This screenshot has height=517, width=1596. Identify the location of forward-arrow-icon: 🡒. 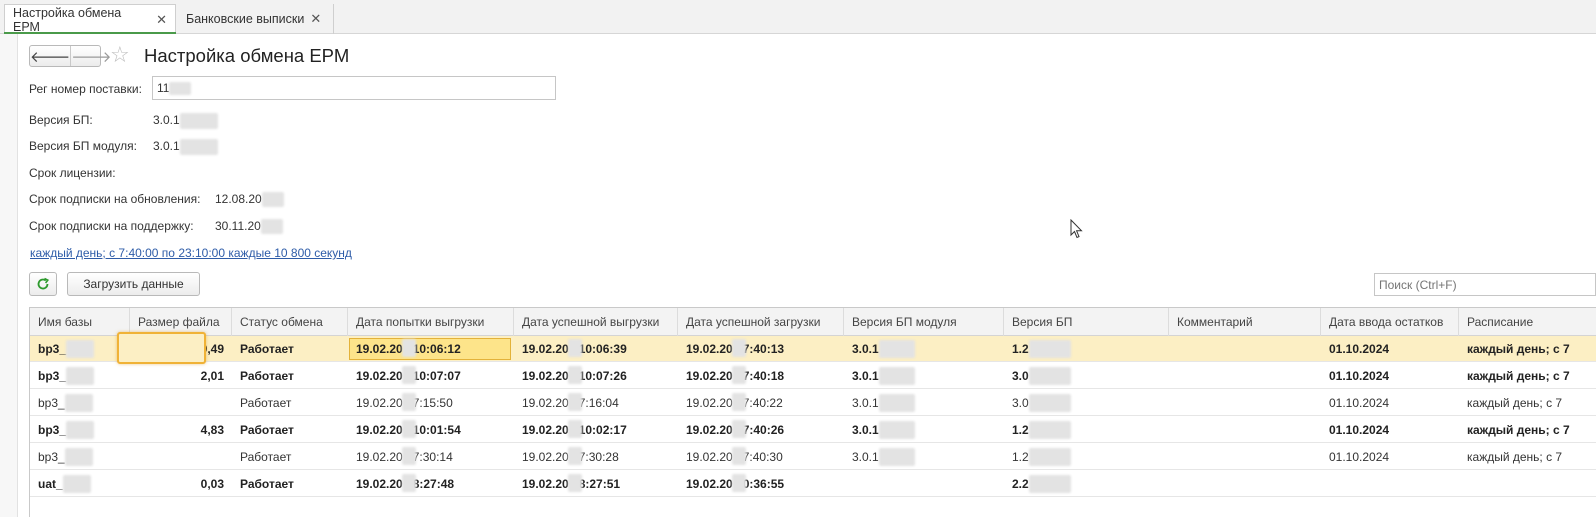
(90, 56).